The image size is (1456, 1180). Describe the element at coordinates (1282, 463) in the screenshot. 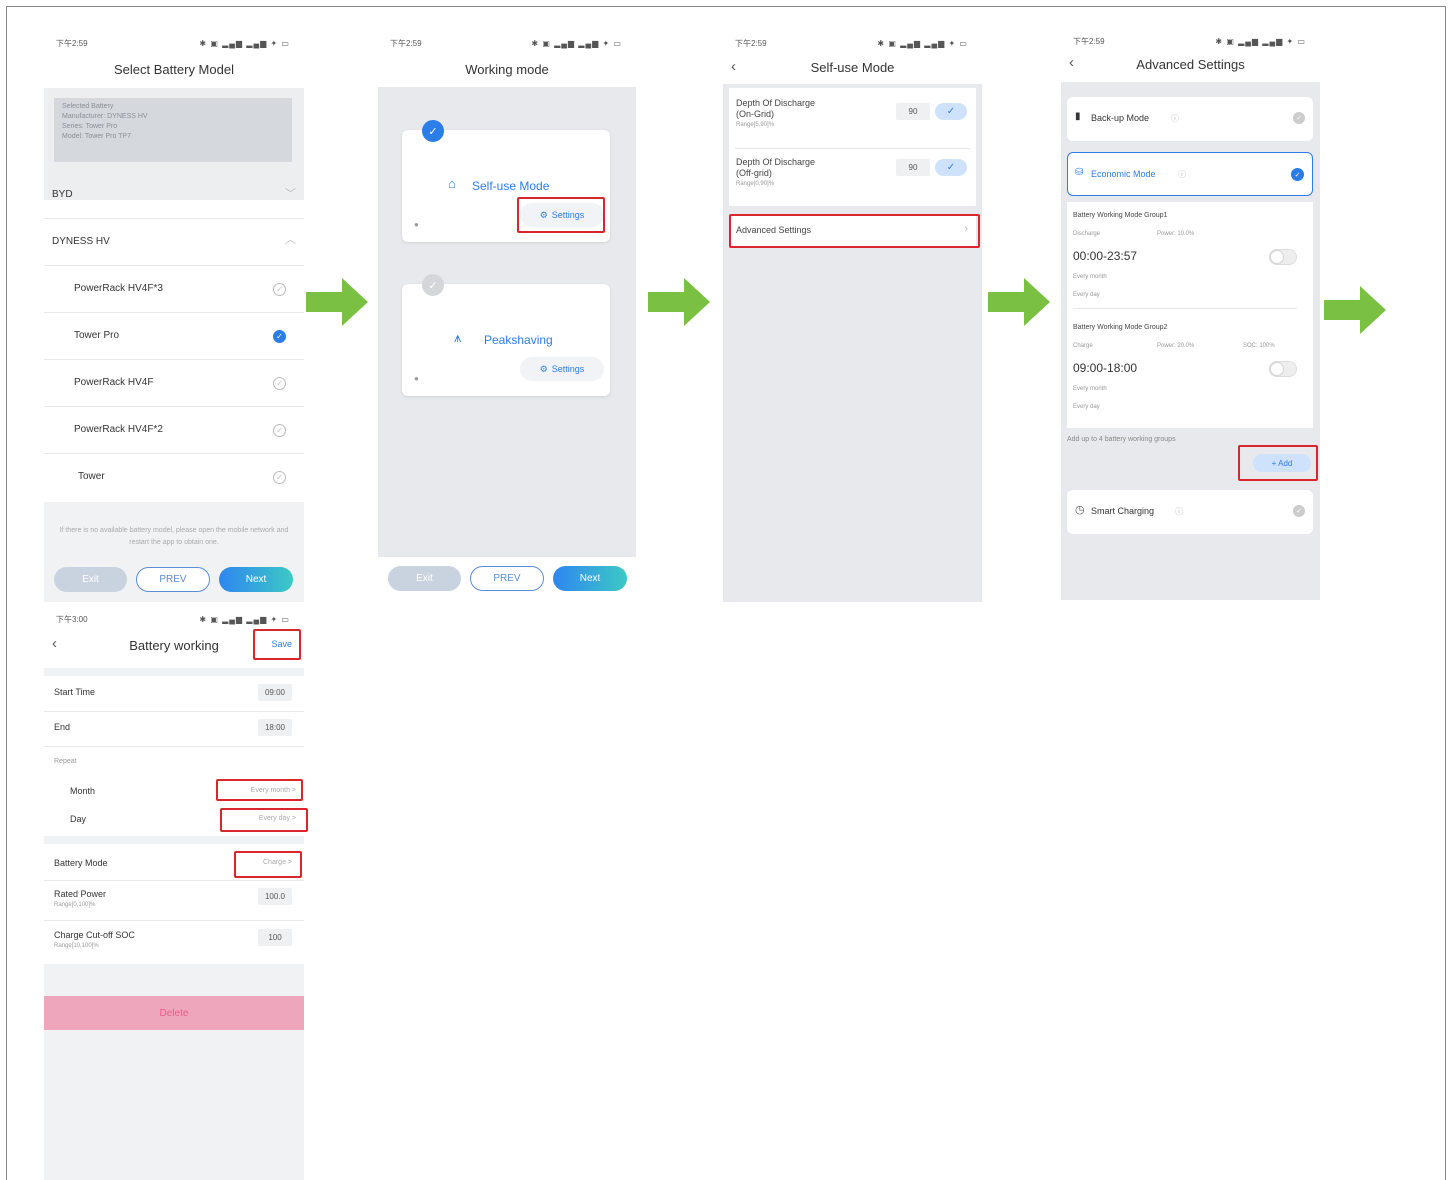

I see `add-group-button: + Add` at that location.